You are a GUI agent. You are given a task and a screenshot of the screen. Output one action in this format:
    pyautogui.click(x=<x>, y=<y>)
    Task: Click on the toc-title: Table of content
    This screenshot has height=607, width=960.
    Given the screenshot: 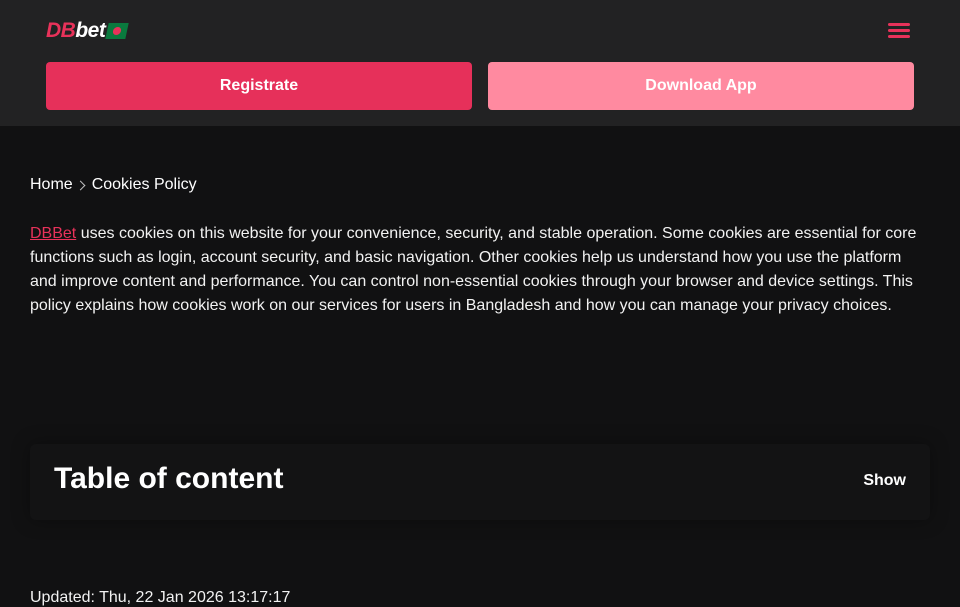 What is the action you would take?
    pyautogui.click(x=169, y=478)
    